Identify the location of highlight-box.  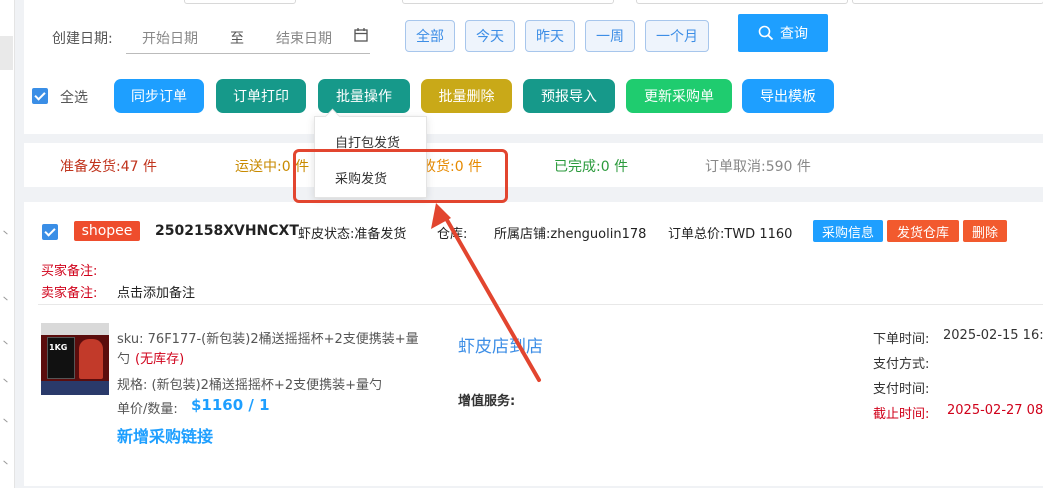
(400, 176).